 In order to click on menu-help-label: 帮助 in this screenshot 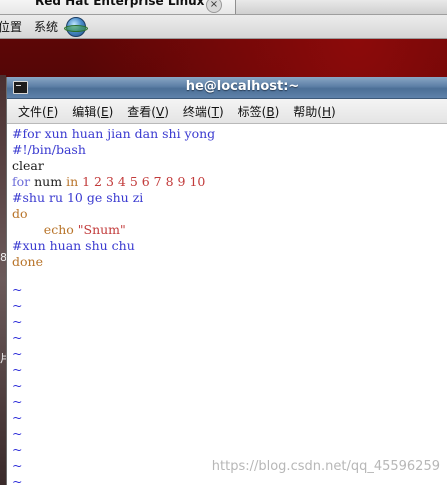, I will do `click(305, 111)`.